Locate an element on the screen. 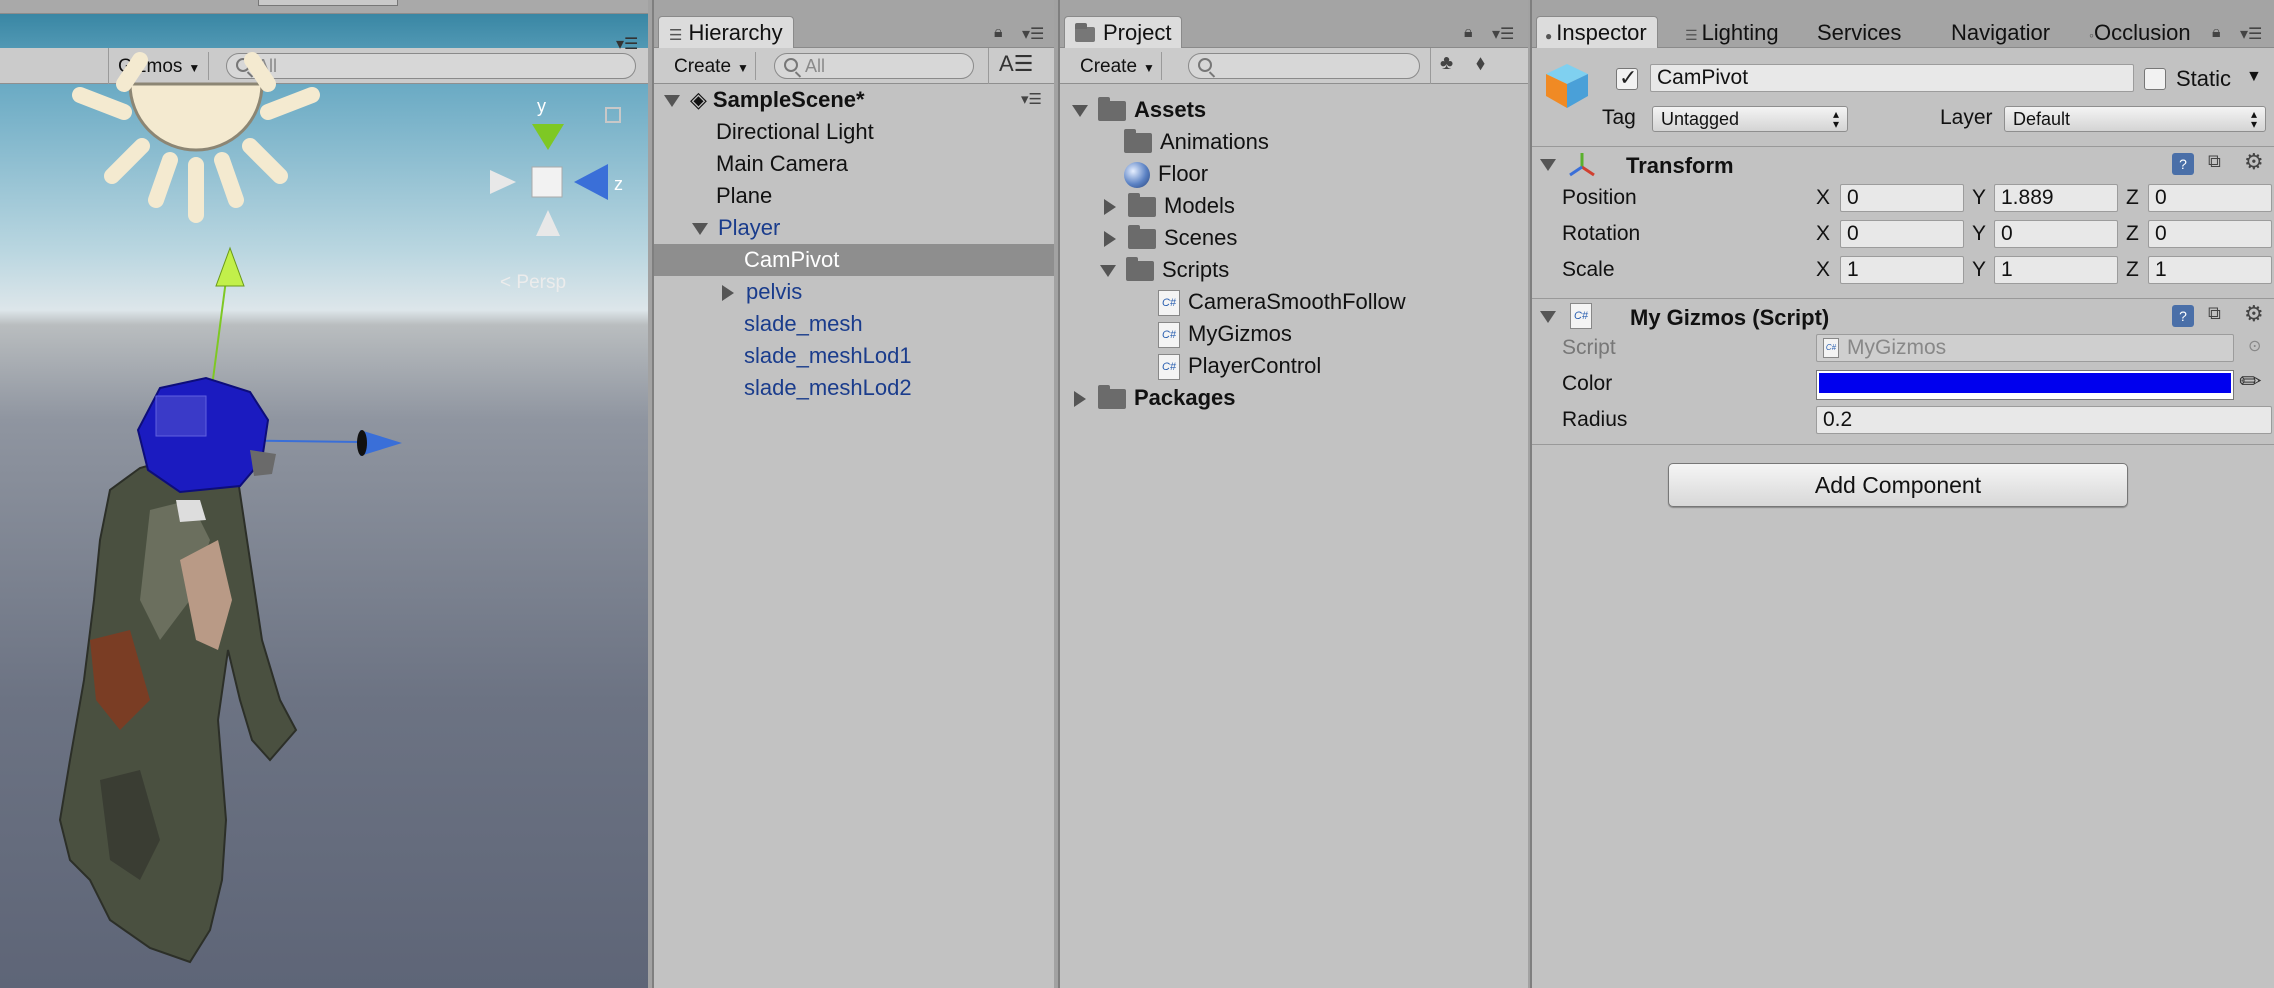  project-item: Models is located at coordinates (1294, 206).